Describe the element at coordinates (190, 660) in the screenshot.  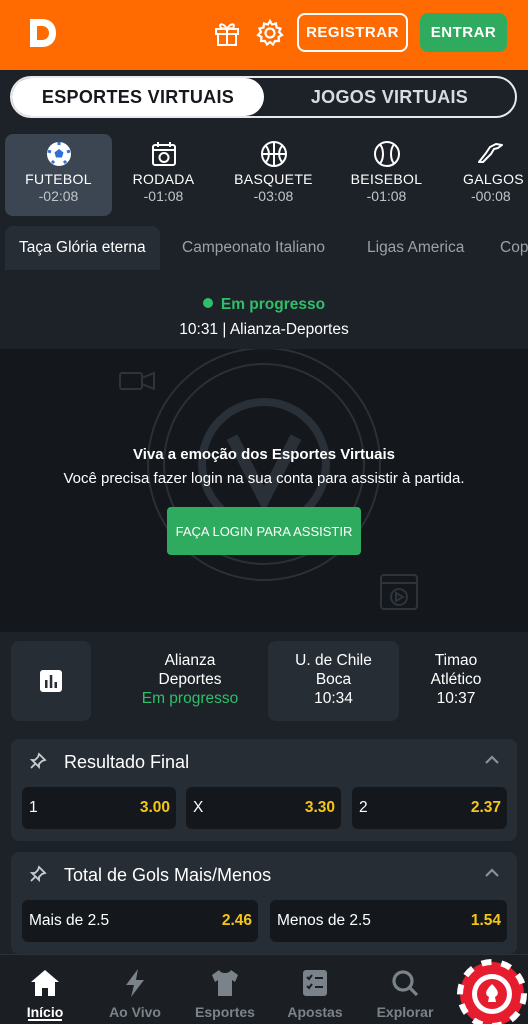
I see `team-line: Alianza` at that location.